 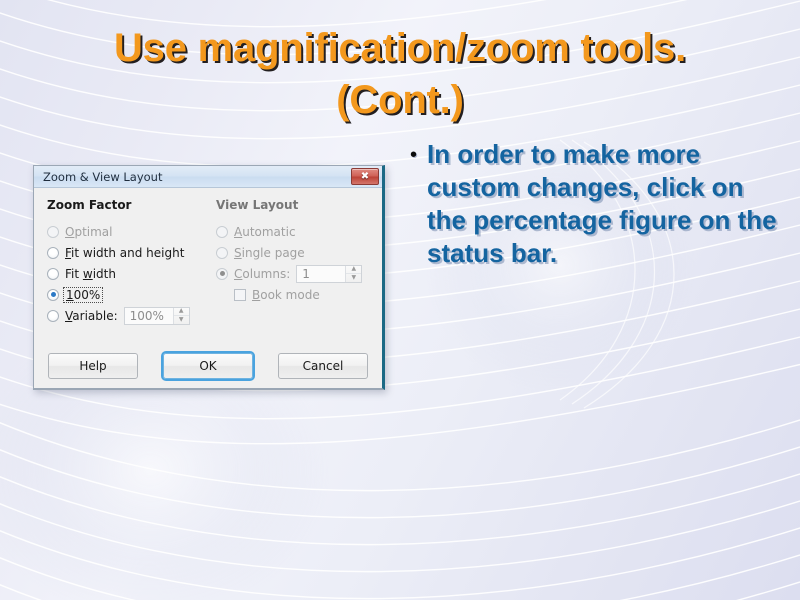 I want to click on columns-value: 1, so click(x=306, y=273).